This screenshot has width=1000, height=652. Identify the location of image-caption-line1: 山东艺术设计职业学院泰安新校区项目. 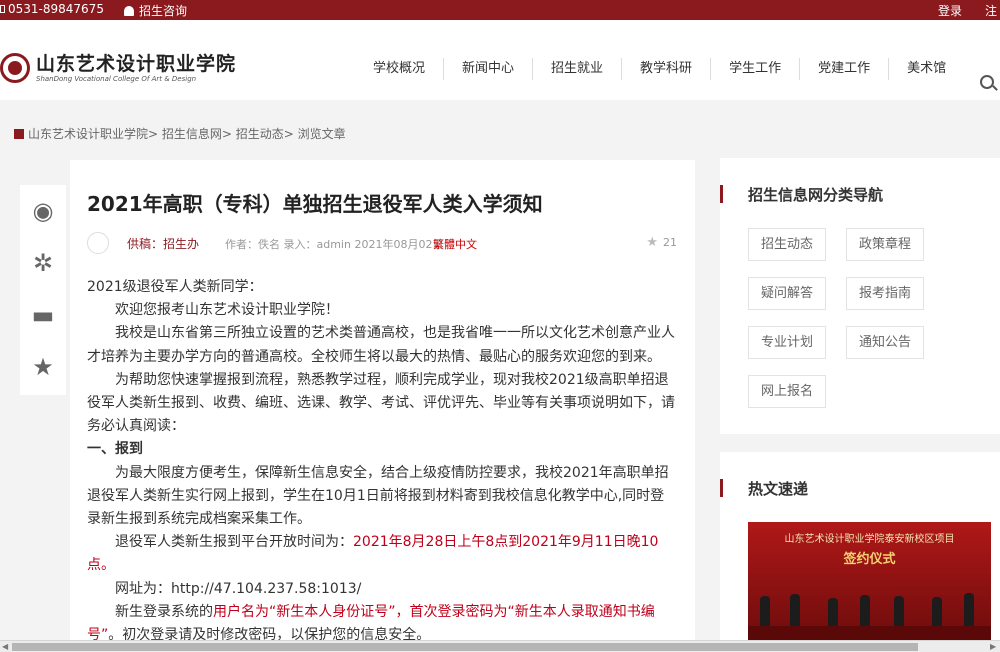
(869, 539).